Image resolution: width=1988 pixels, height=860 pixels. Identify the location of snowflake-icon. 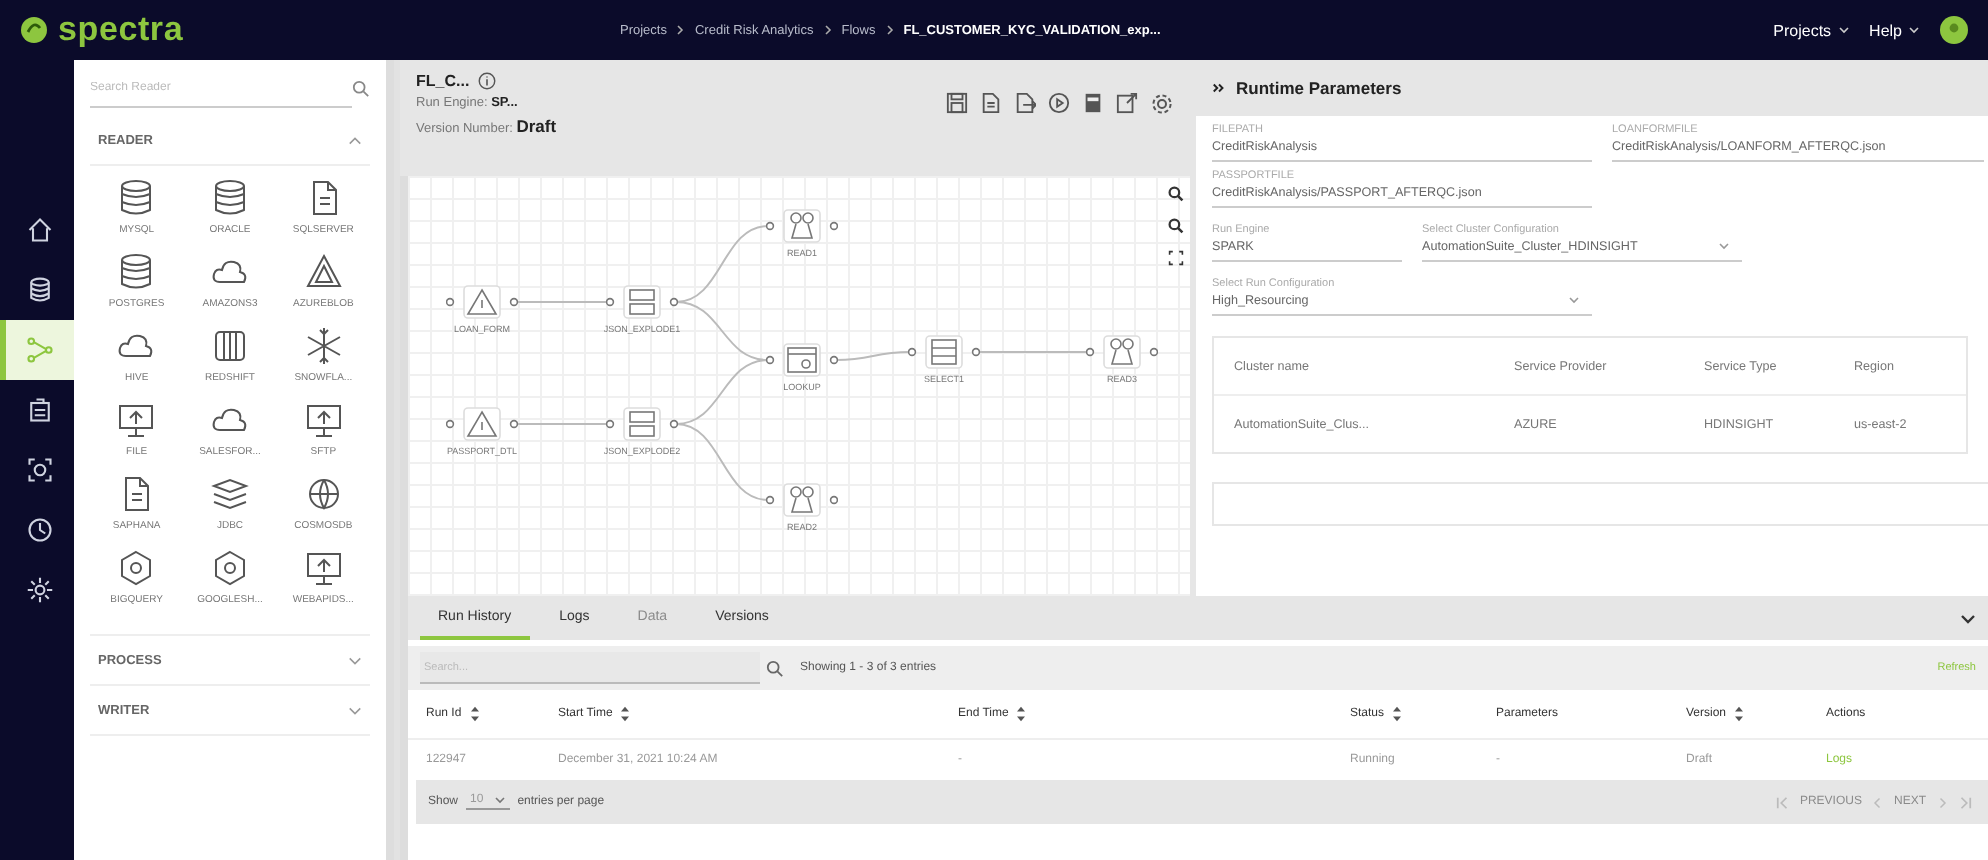
(323, 346).